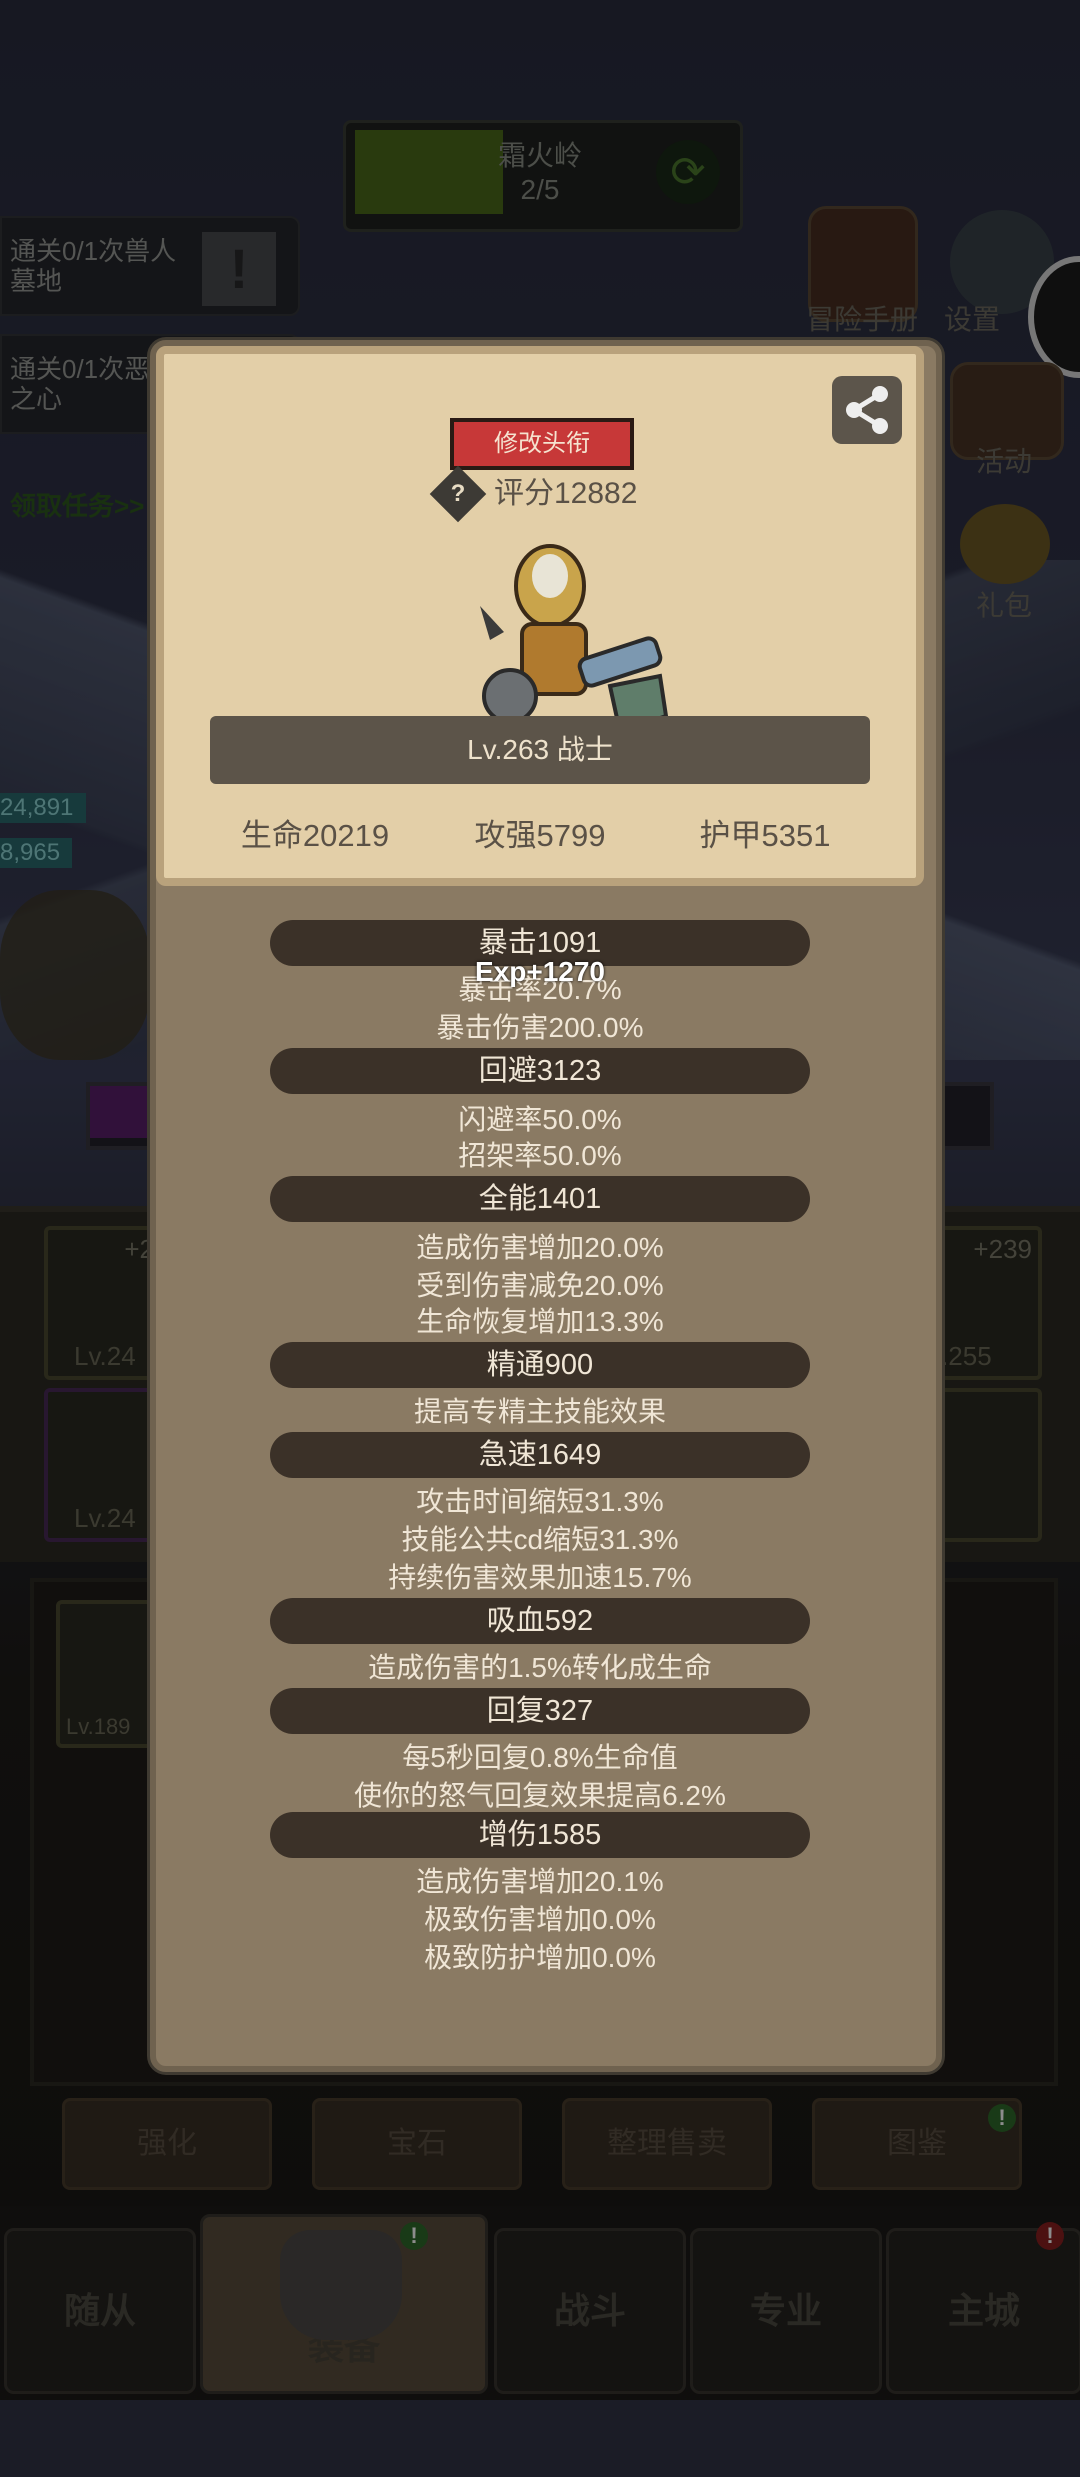 This screenshot has width=1080, height=2477. What do you see at coordinates (540, 1539) in the screenshot?
I see `stat-detail: 技能公共cd缩短31.3%` at bounding box center [540, 1539].